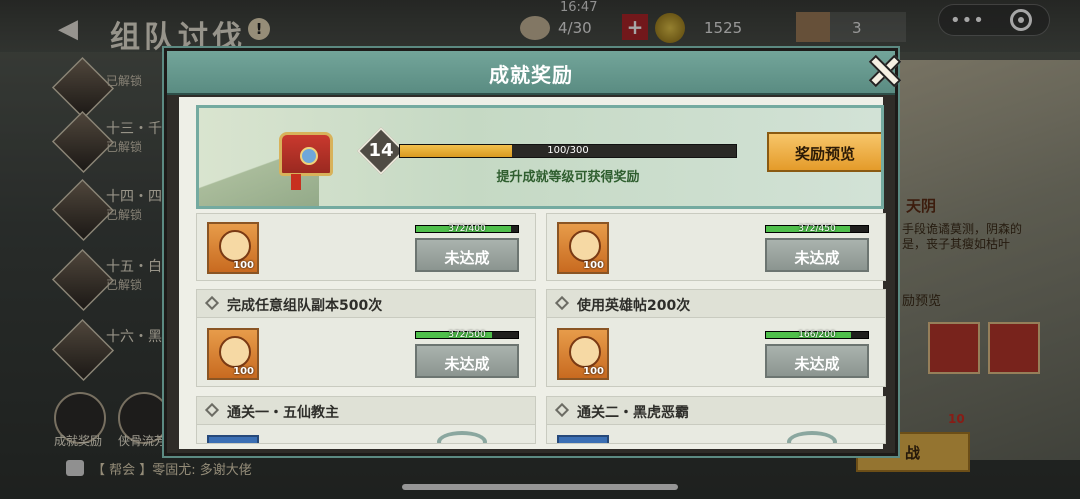 The width and height of the screenshot is (1080, 499). I want to click on achievement-card: 通关一・五仙教主, so click(366, 420).